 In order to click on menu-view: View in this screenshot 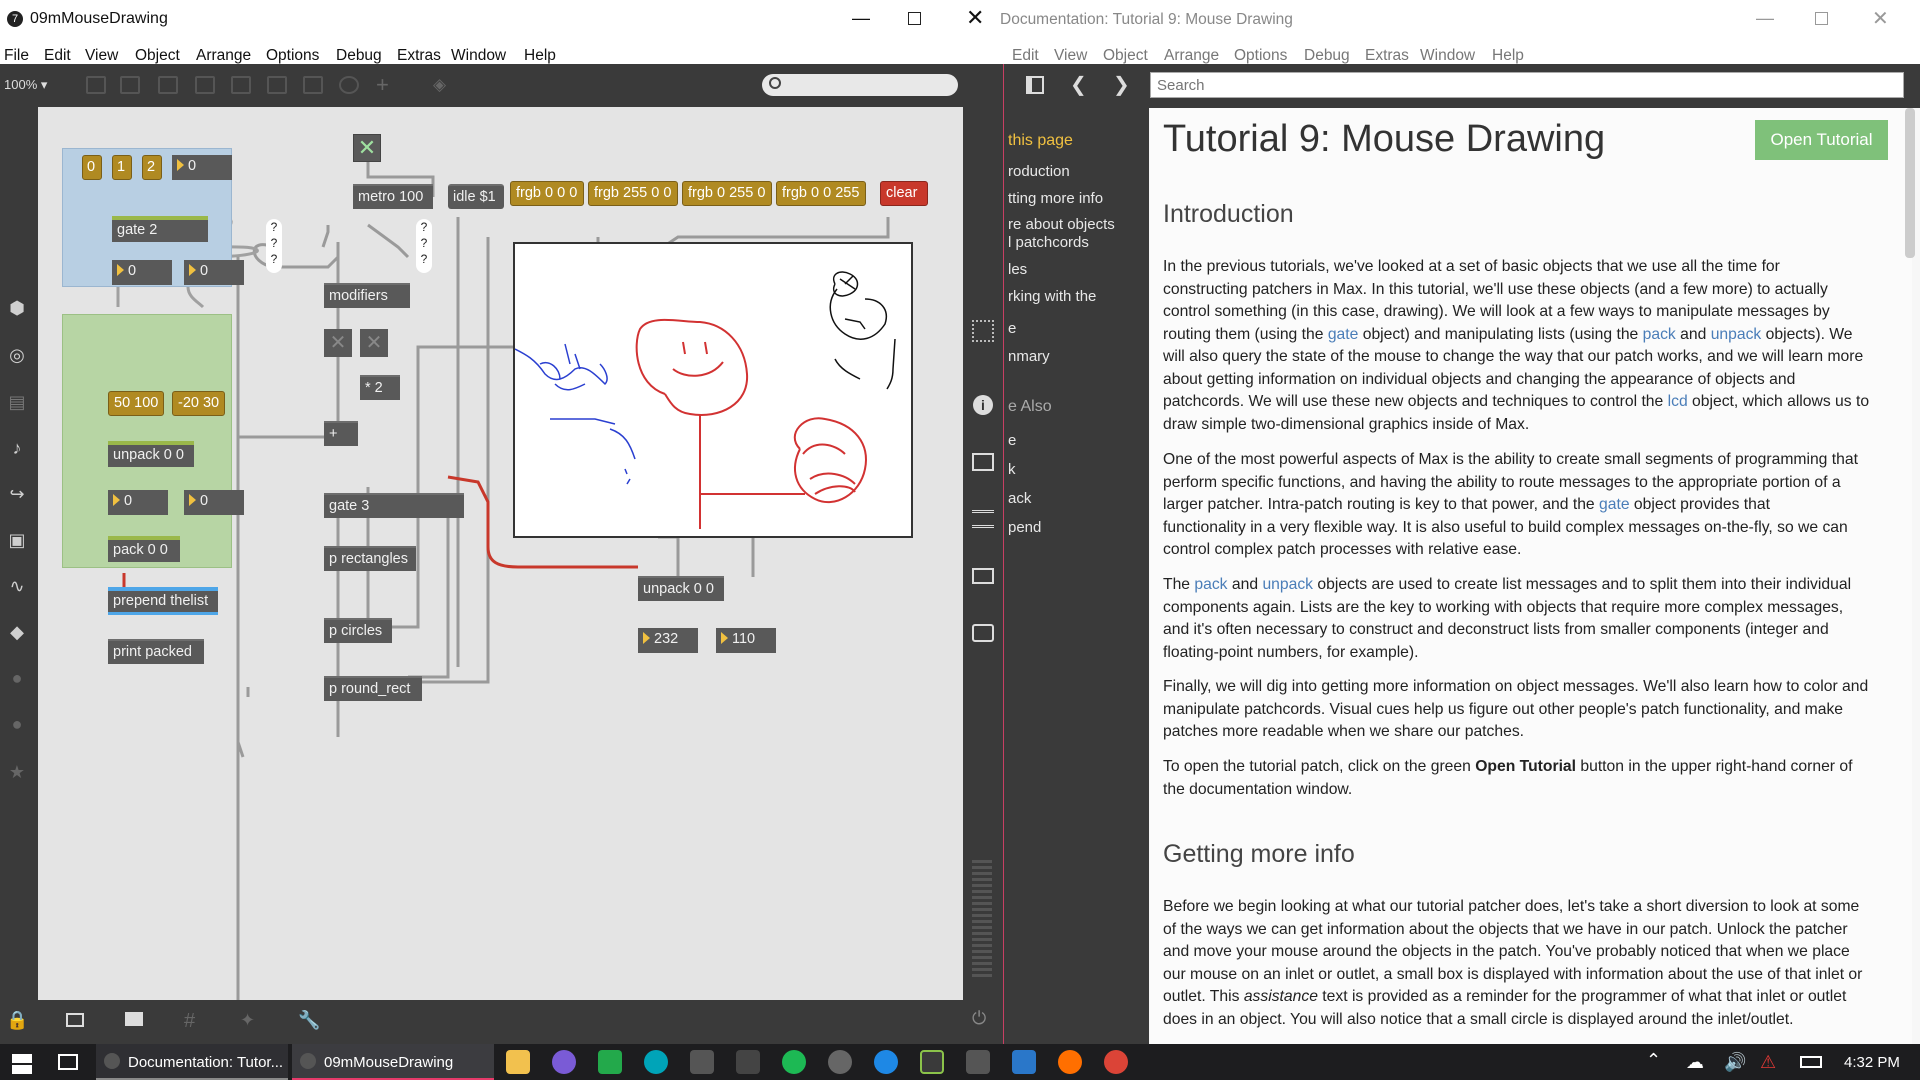, I will do `click(101, 56)`.